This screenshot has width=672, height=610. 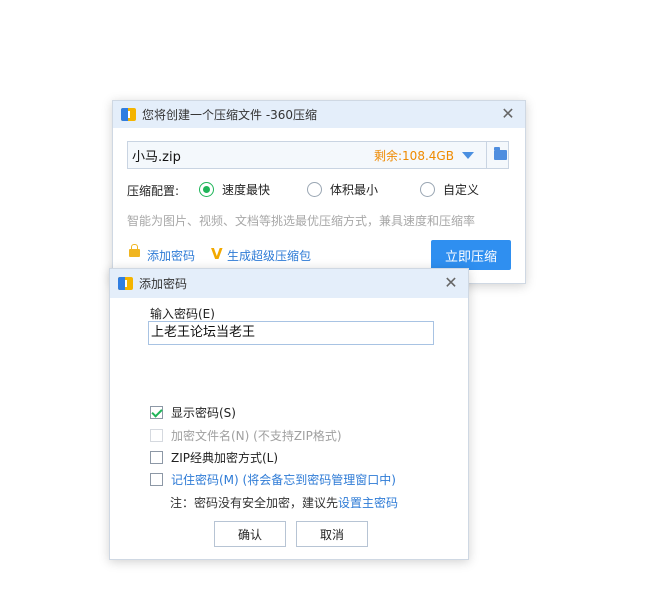 I want to click on chevron-down-icon, so click(x=468, y=155).